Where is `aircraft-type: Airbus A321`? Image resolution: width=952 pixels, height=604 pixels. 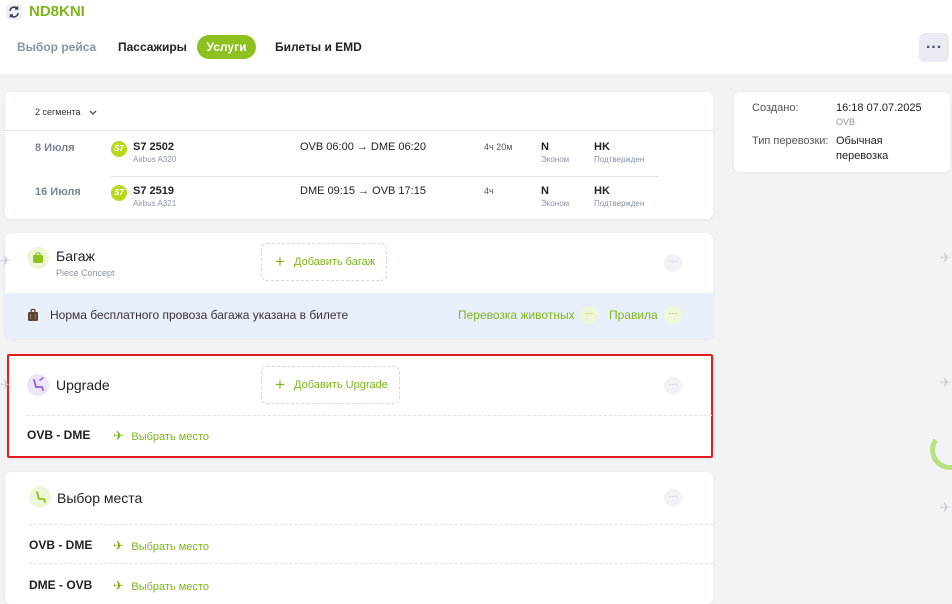
aircraft-type: Airbus A321 is located at coordinates (155, 203).